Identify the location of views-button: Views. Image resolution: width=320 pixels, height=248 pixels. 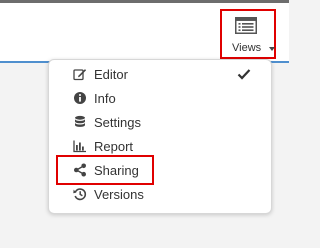
(248, 34).